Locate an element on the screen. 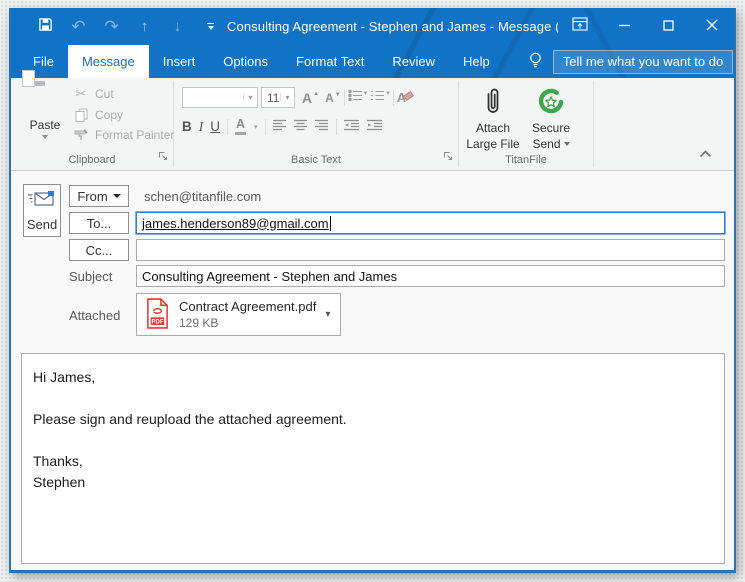  scissors-icon: ✂ is located at coordinates (81, 93).